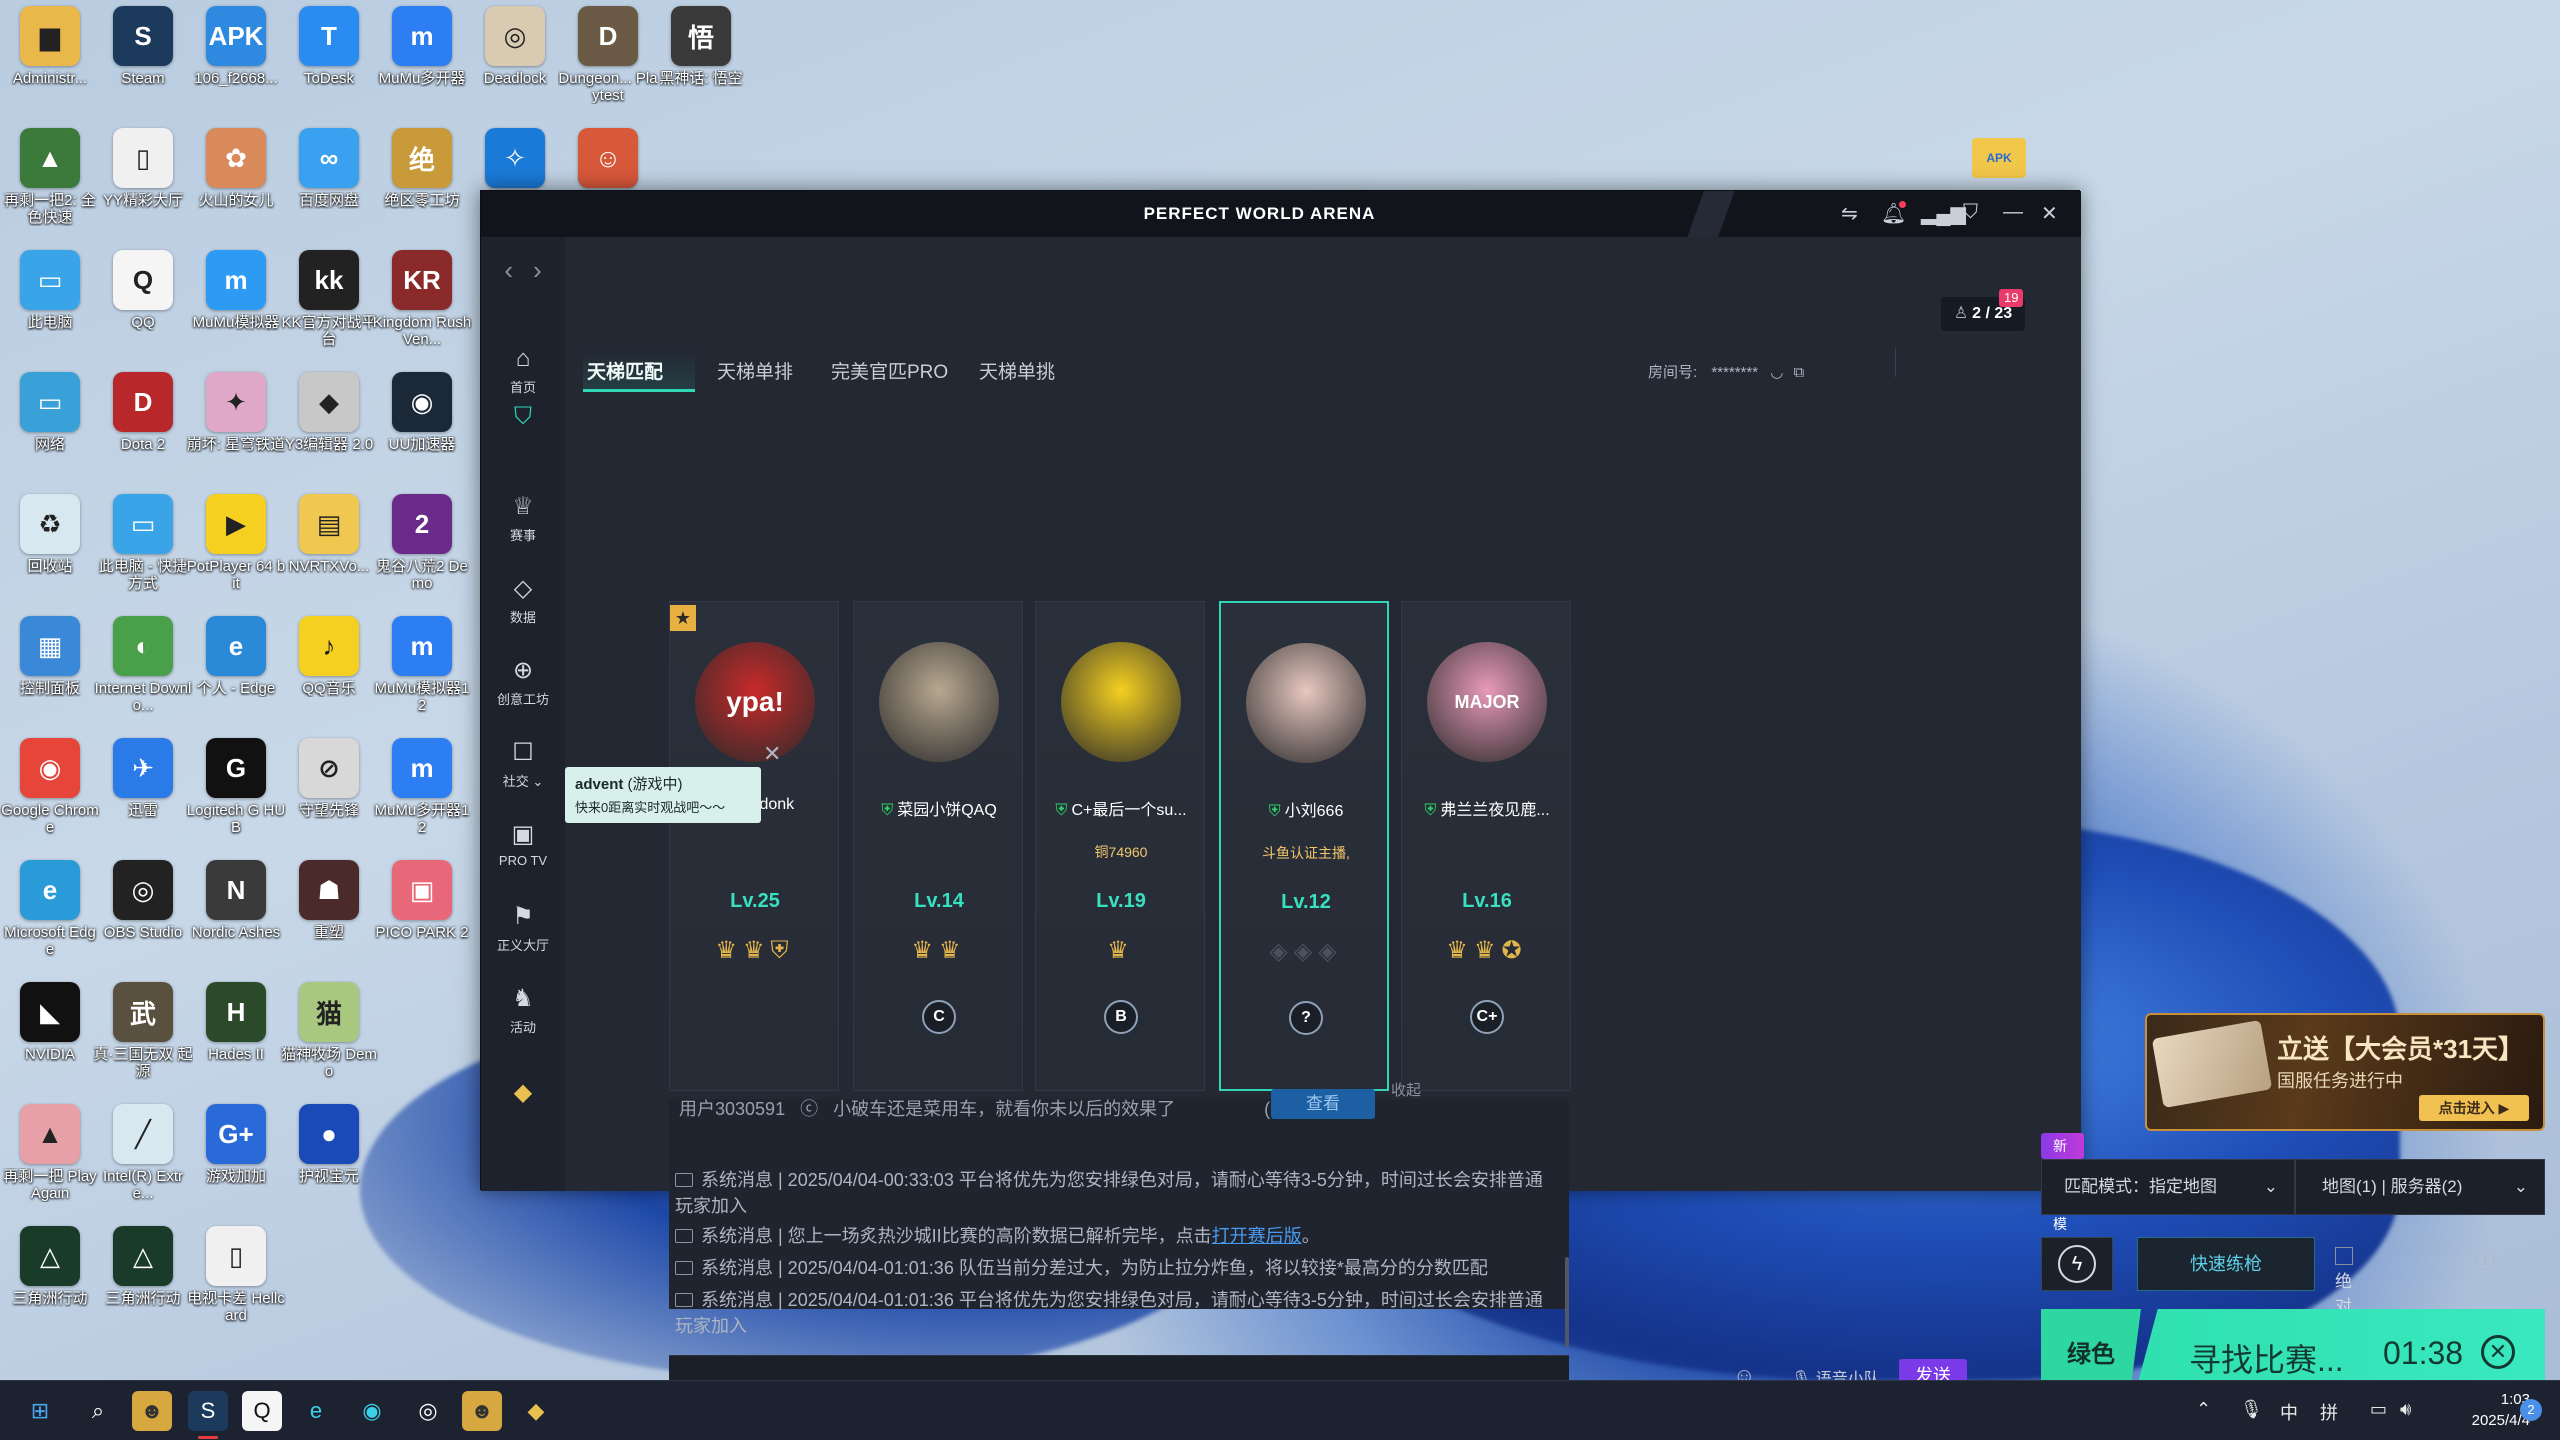 This screenshot has height=1440, width=2560. What do you see at coordinates (143, 1037) in the screenshot?
I see `desktop-shortcut: 武真·三国无双 起源` at bounding box center [143, 1037].